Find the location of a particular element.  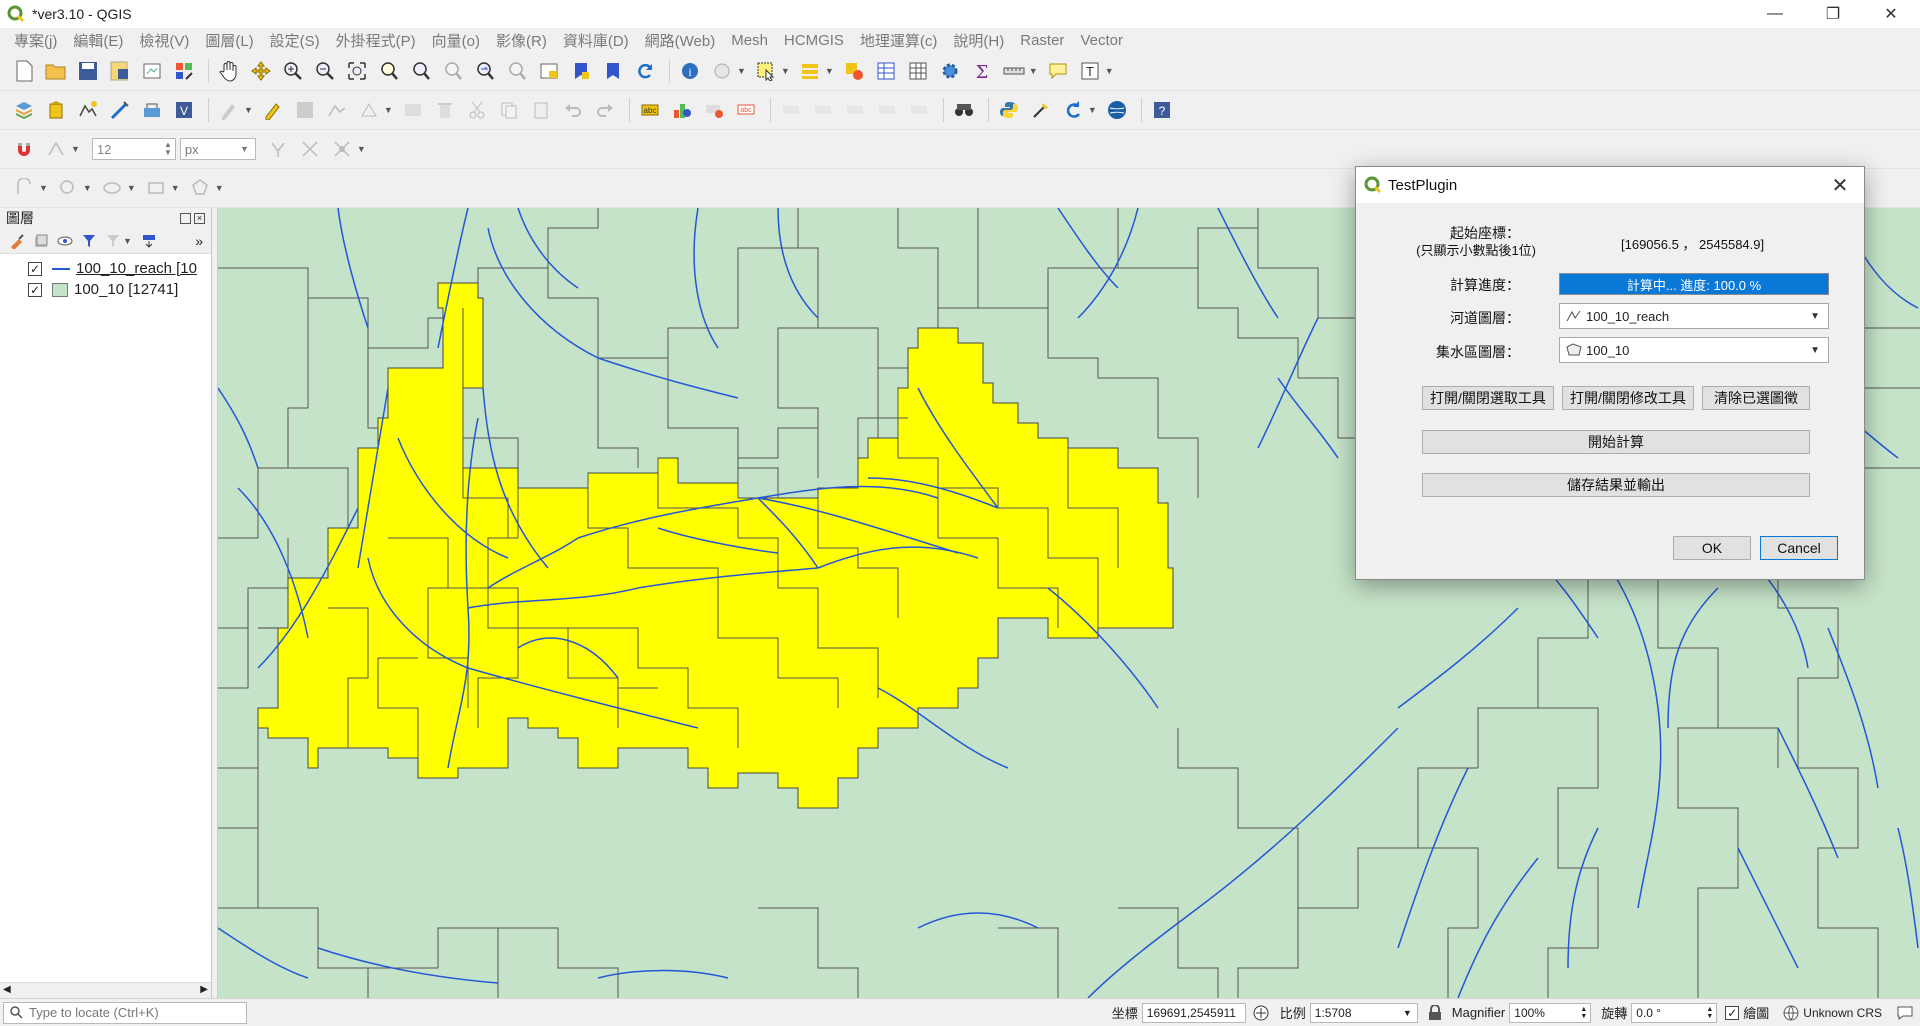

save-and-export-button: 儲存結果並輸出 is located at coordinates (1616, 485).